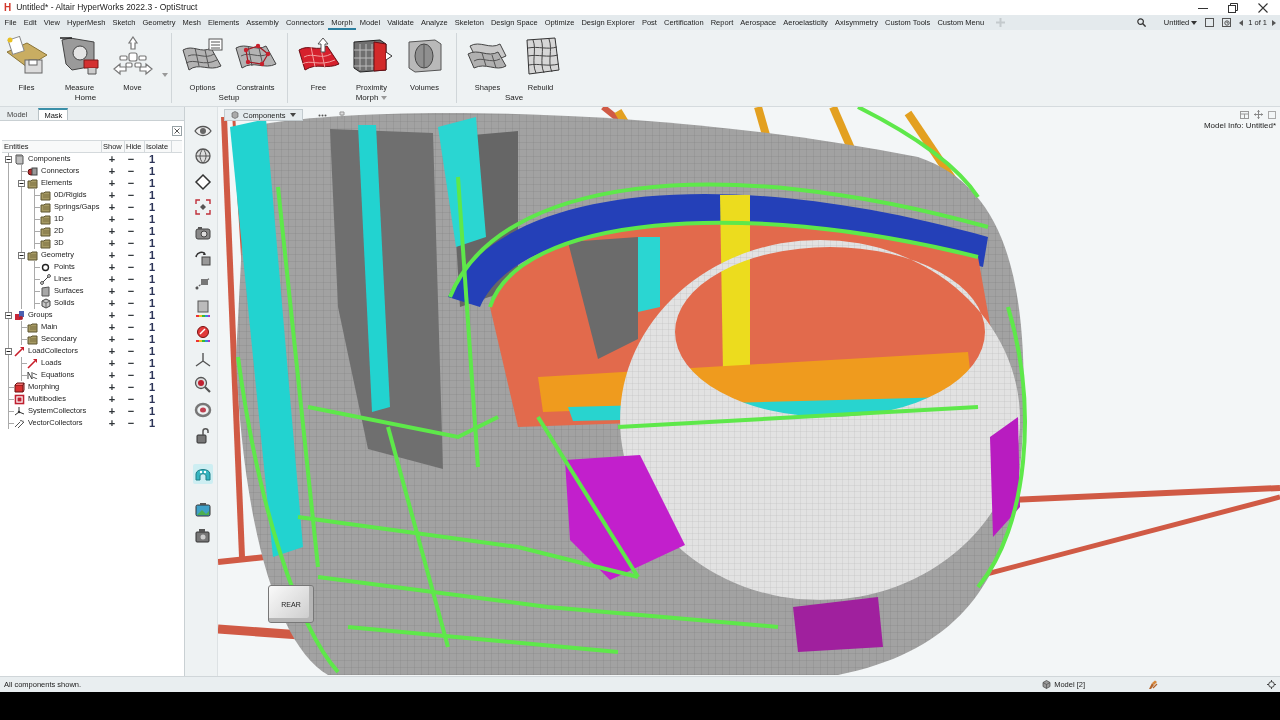  Describe the element at coordinates (107, 7) in the screenshot. I see `window-title: Untitled* - Altair HyperWorks 2022.3 - OptiStruct` at that location.